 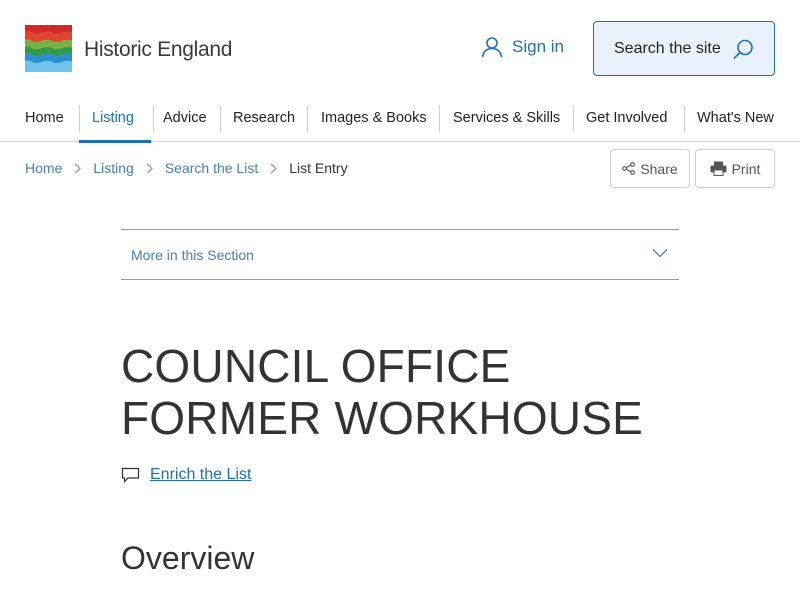 What do you see at coordinates (629, 168) in the screenshot?
I see `share-icon` at bounding box center [629, 168].